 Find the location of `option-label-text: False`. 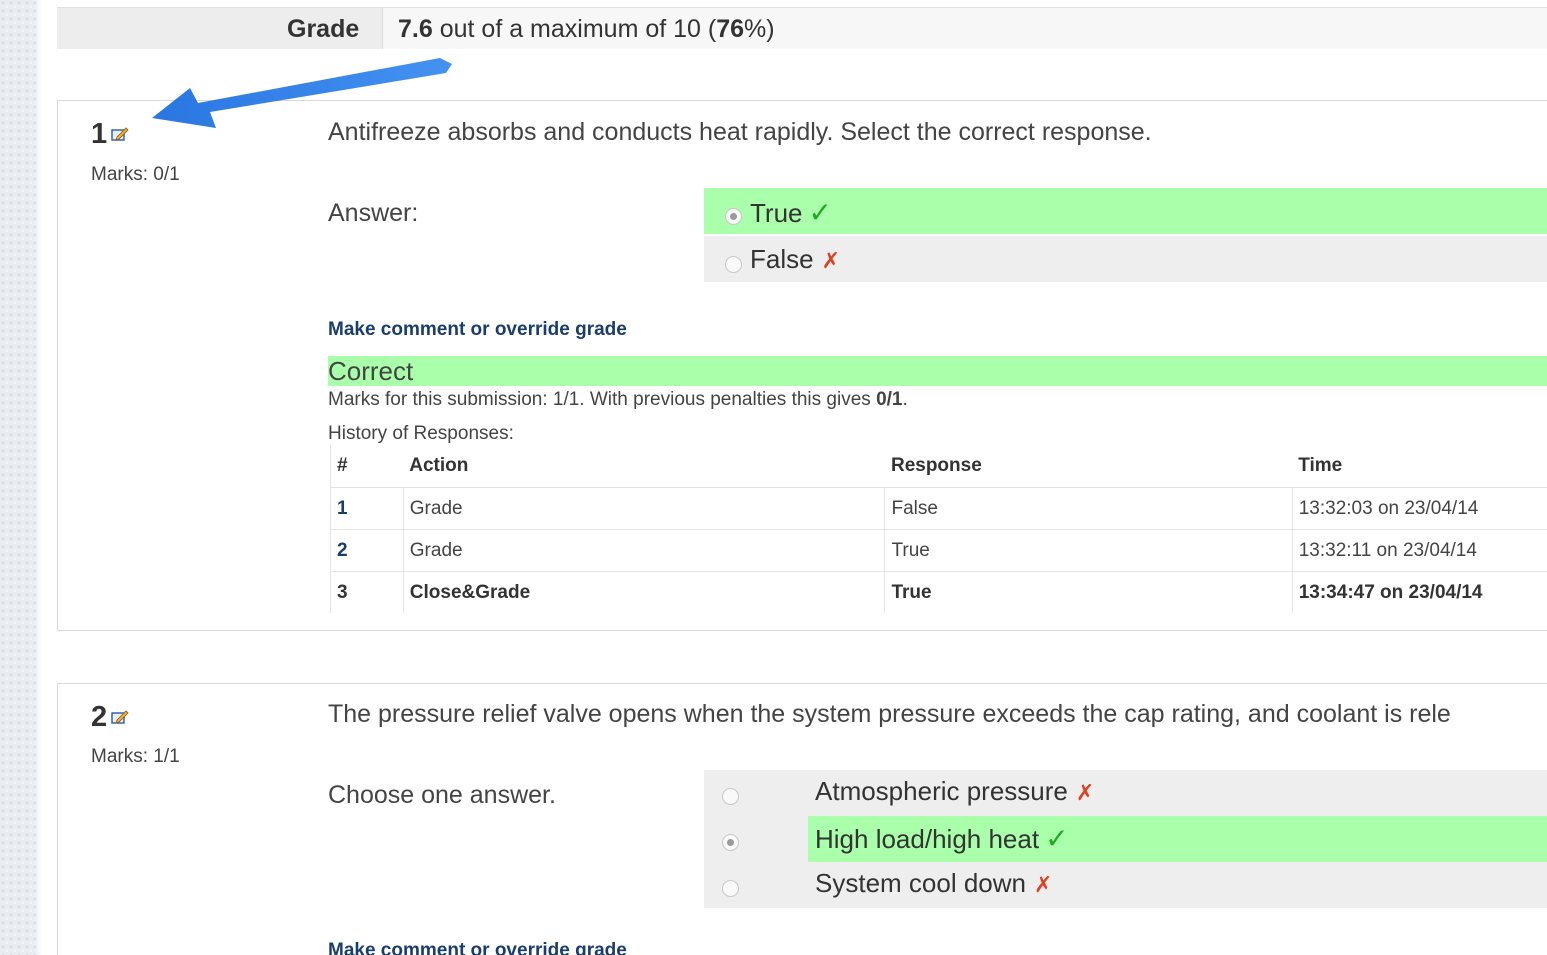

option-label-text: False is located at coordinates (782, 259).